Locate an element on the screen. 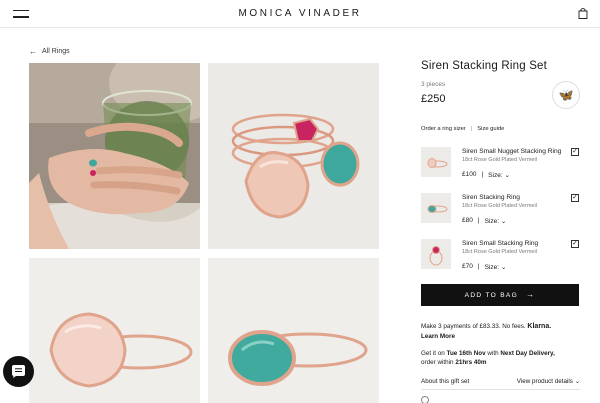 Image resolution: width=600 pixels, height=403 pixels. view-details-link: View product details ⌄ is located at coordinates (548, 381).